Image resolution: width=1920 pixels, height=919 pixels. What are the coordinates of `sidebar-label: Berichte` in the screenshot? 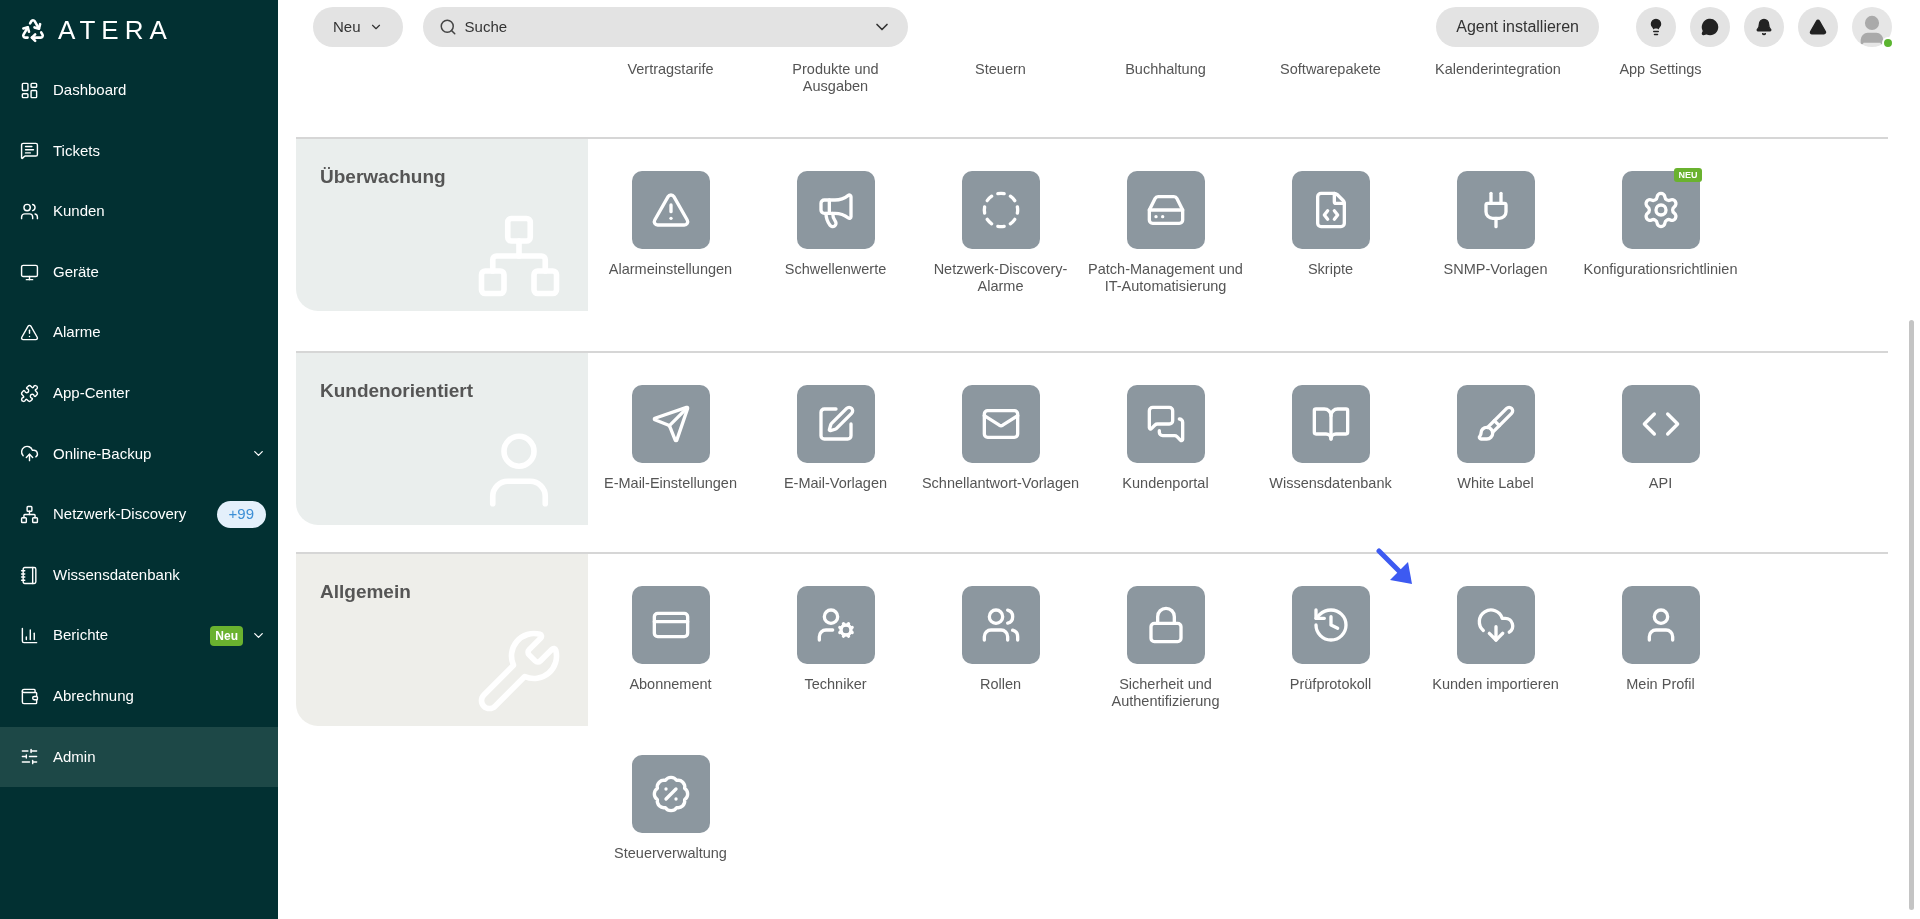 It's located at (81, 635).